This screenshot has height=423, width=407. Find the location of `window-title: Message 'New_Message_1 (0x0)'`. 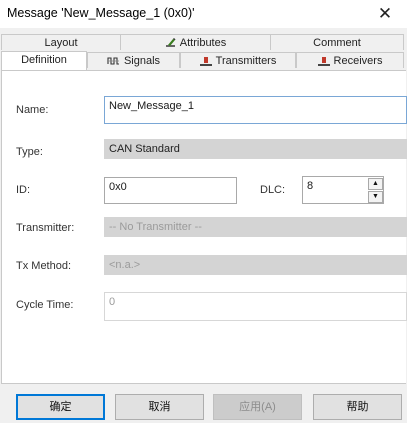

window-title: Message 'New_Message_1 (0x0)' is located at coordinates (101, 13).